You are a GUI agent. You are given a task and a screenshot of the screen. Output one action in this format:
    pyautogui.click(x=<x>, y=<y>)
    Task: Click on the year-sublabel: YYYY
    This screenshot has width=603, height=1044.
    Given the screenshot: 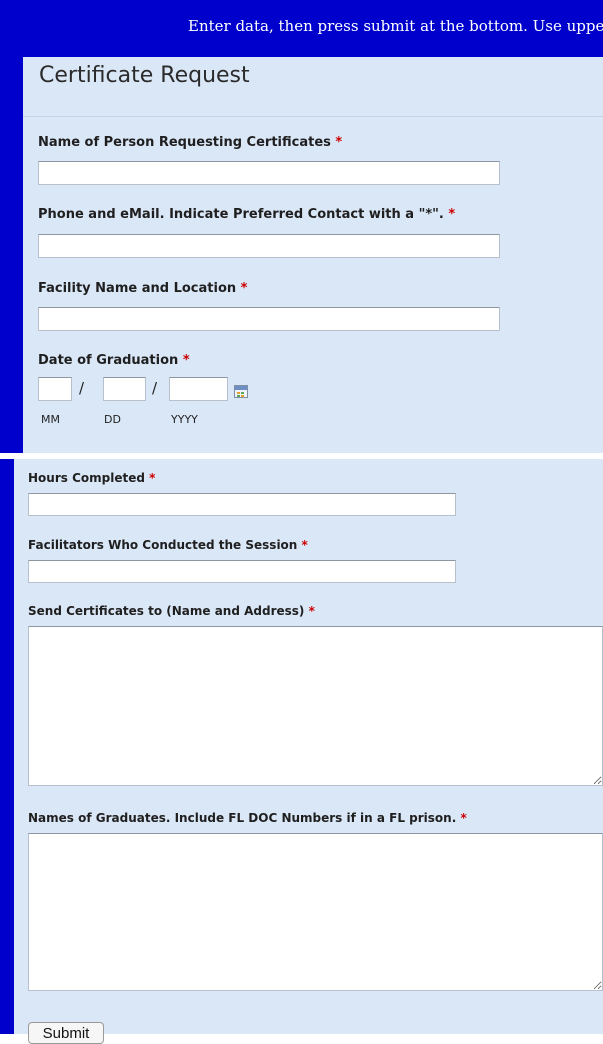 What is the action you would take?
    pyautogui.click(x=184, y=419)
    